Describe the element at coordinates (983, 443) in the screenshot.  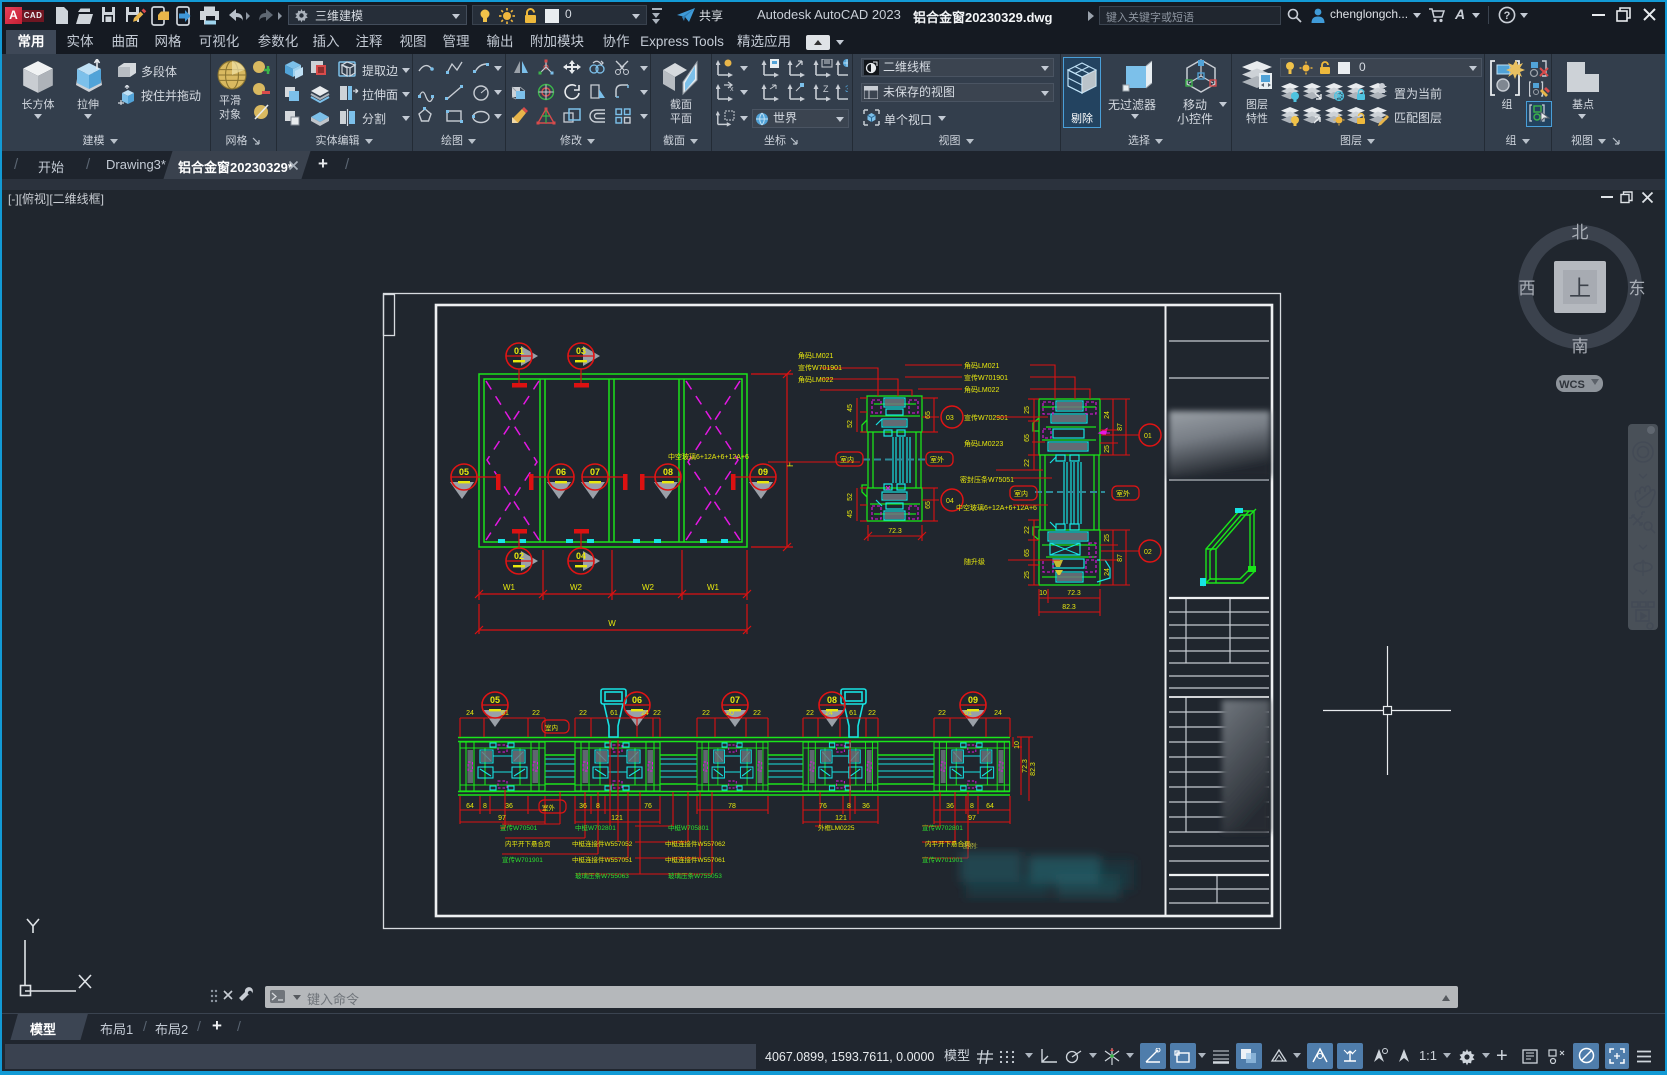
I see `svg-text: 角码LM0223` at that location.